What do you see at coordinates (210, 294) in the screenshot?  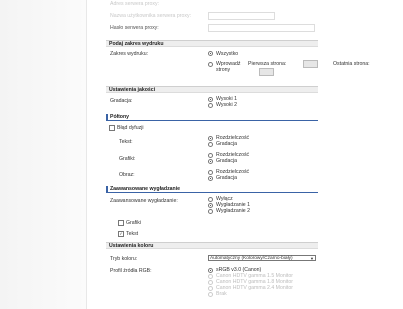 I see `profile-none-radio` at bounding box center [210, 294].